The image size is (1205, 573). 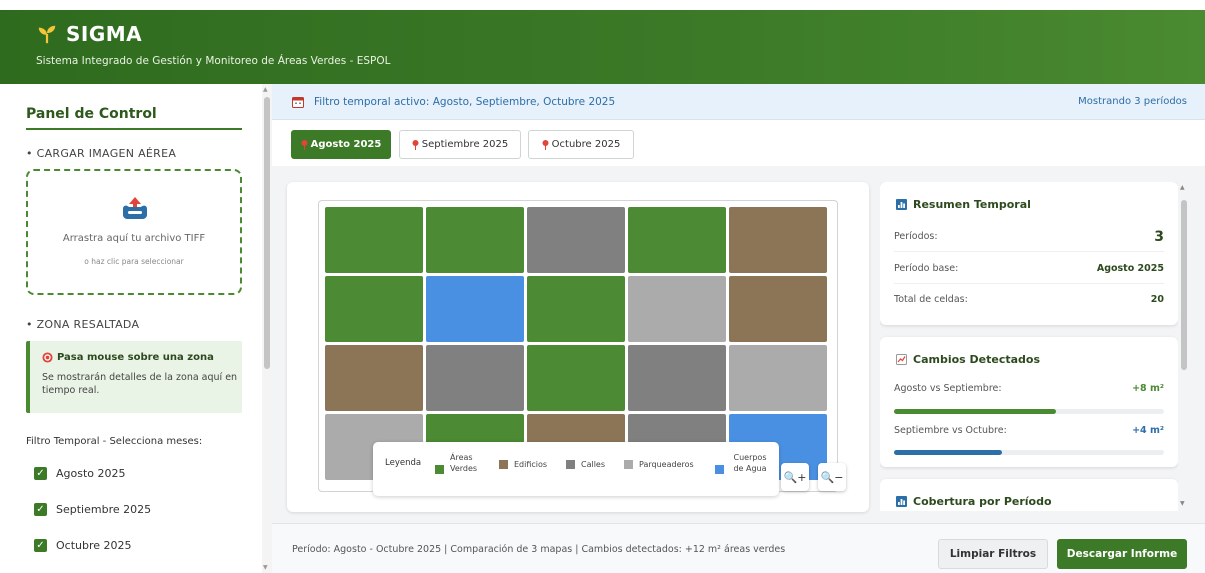 I want to click on stat-label: Período base:, so click(x=926, y=268).